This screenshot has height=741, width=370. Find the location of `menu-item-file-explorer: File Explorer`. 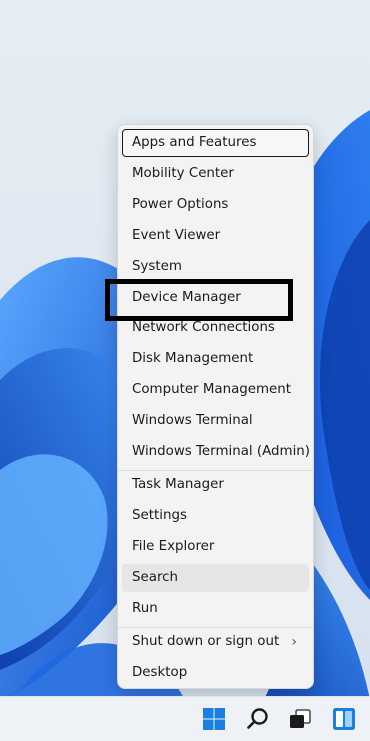

menu-item-file-explorer: File Explorer is located at coordinates (215, 547).